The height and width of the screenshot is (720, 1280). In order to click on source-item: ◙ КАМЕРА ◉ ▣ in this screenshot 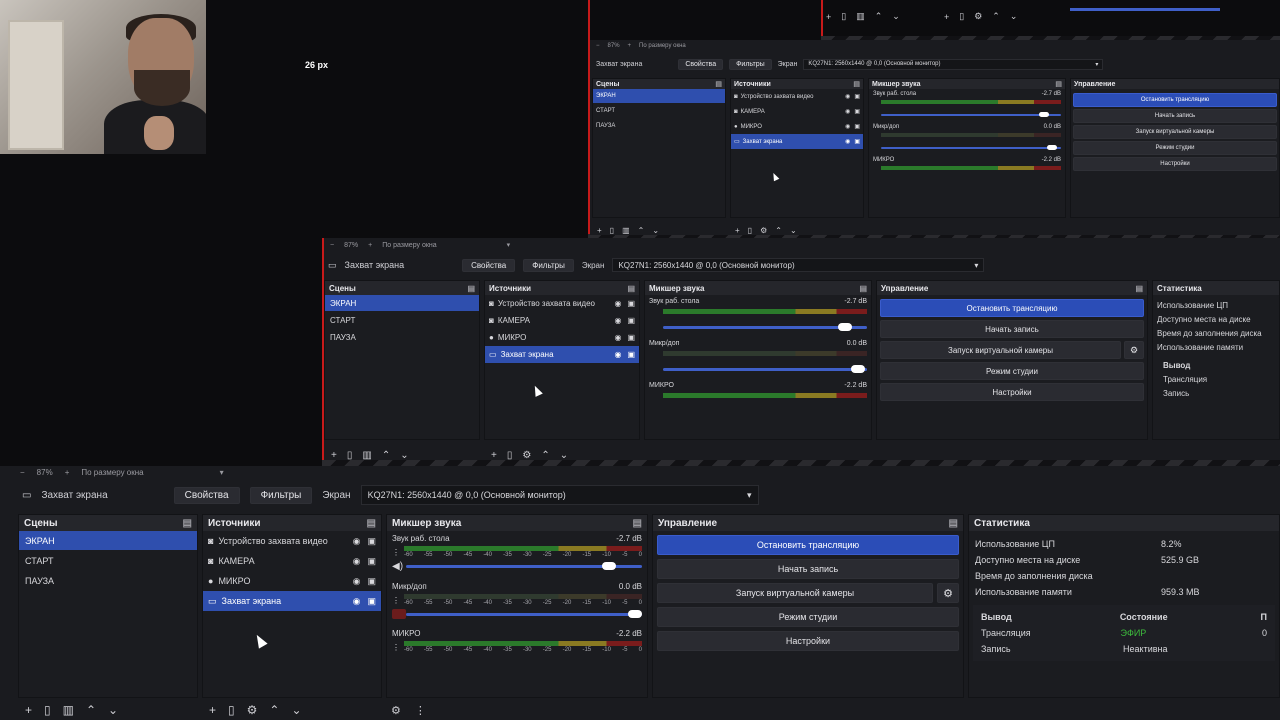, I will do `click(292, 561)`.